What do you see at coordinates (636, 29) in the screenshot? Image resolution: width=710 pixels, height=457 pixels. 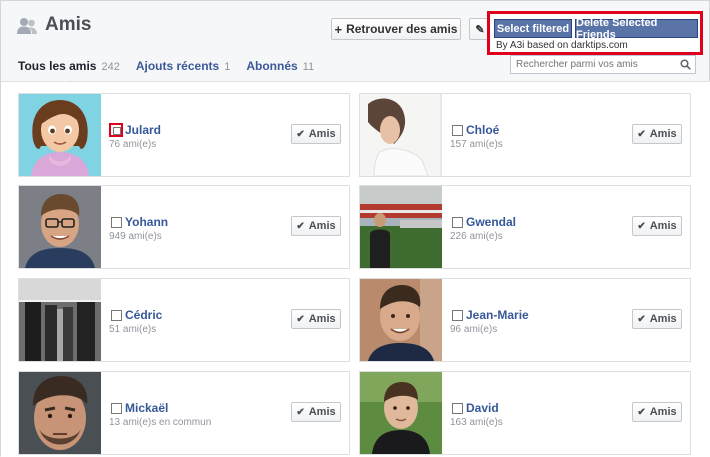 I see `delete-selected-friends-button: Delete Selected Friends` at bounding box center [636, 29].